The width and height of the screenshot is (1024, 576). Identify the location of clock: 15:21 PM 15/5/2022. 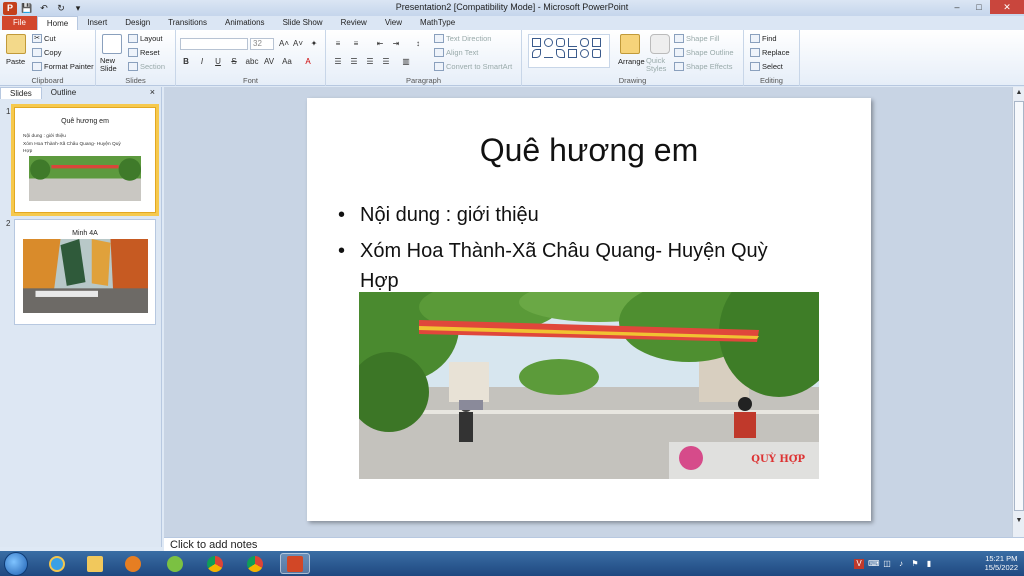
(1001, 563).